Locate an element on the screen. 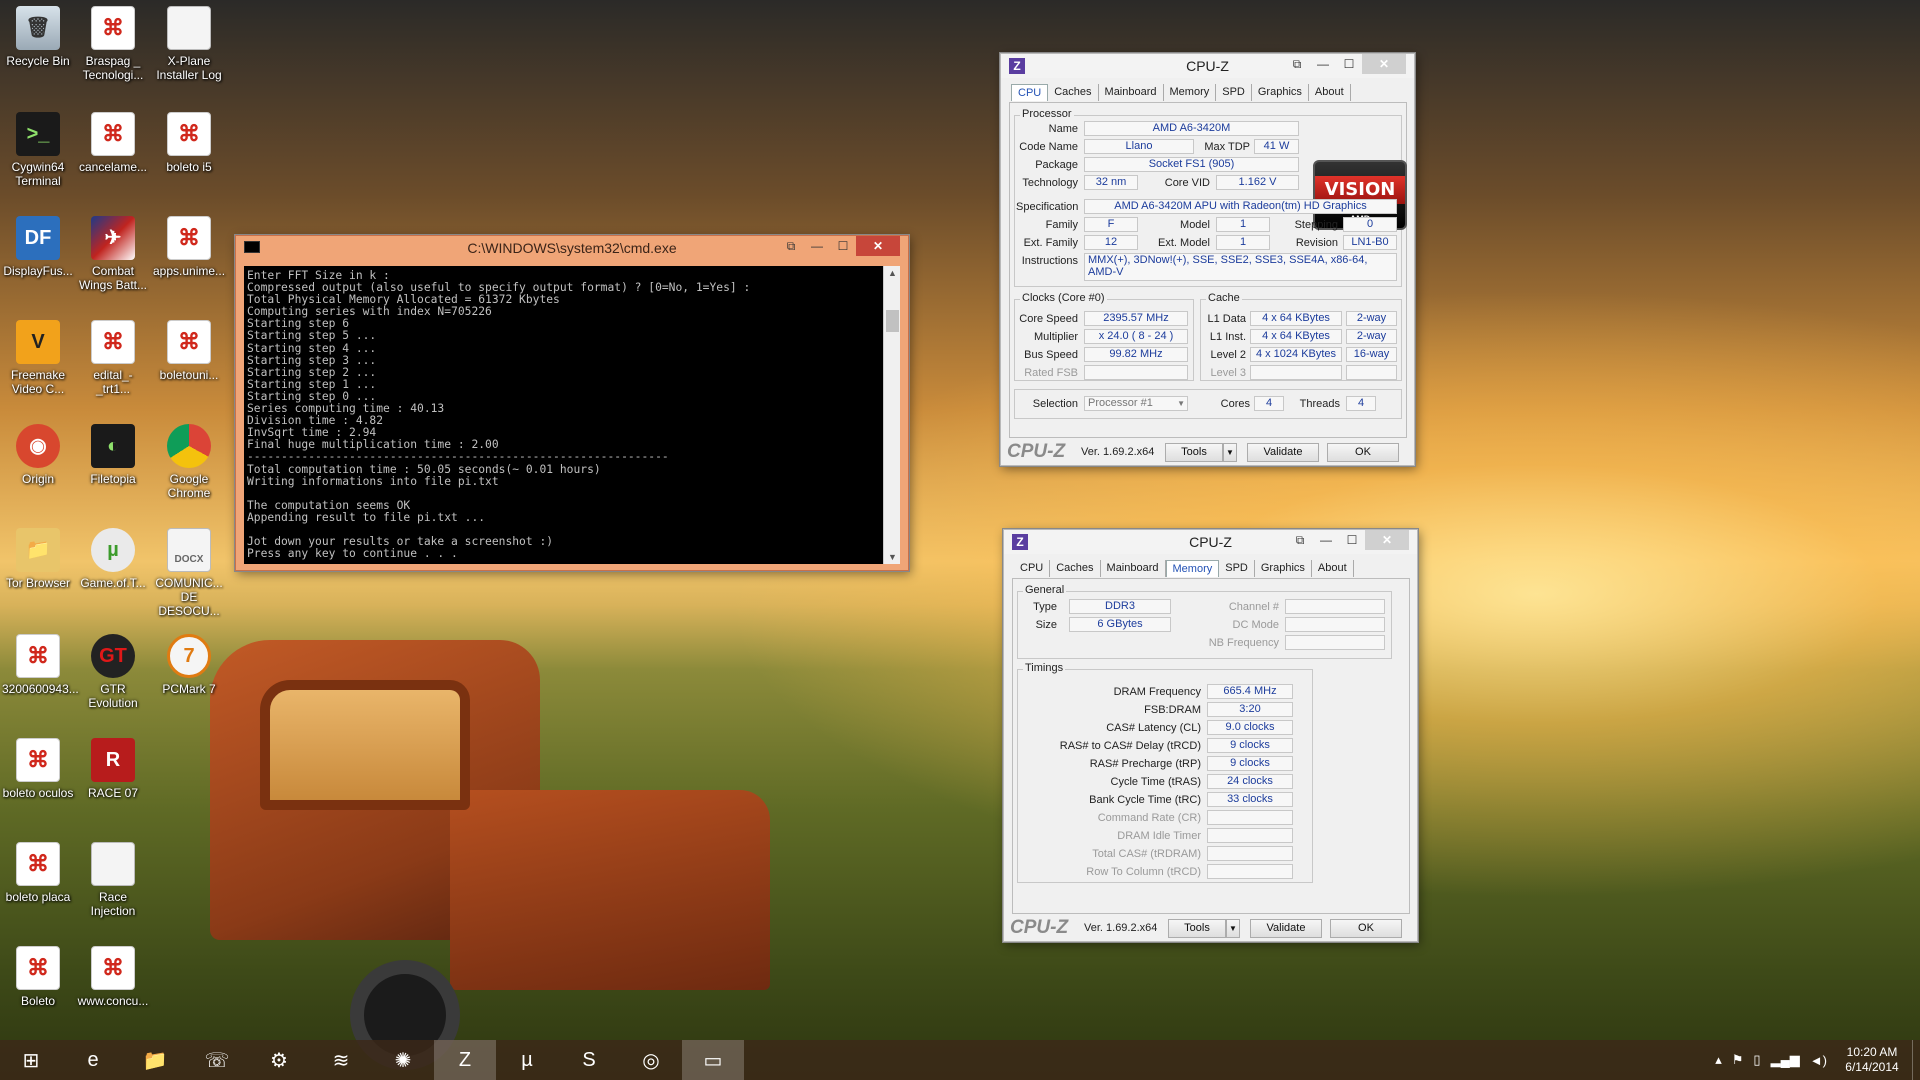  tools-dropdown-icon: ▼ is located at coordinates (1233, 928).